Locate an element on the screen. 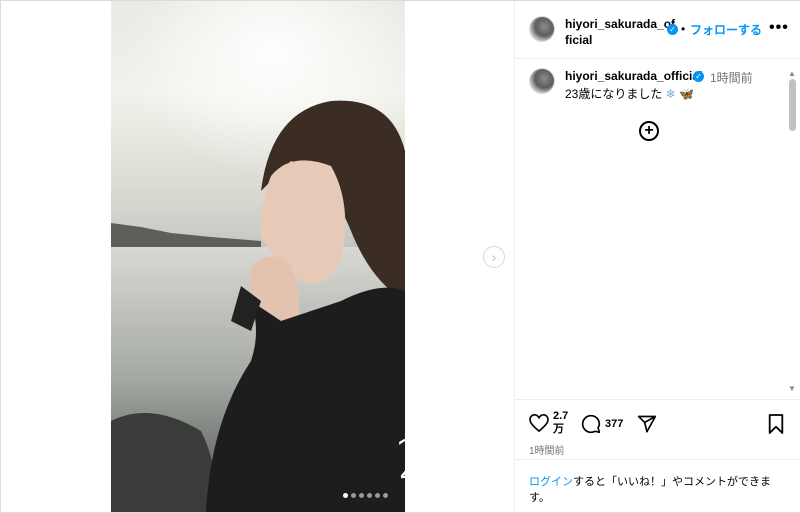 The image size is (800, 513). follow-button: フォローする is located at coordinates (726, 29).